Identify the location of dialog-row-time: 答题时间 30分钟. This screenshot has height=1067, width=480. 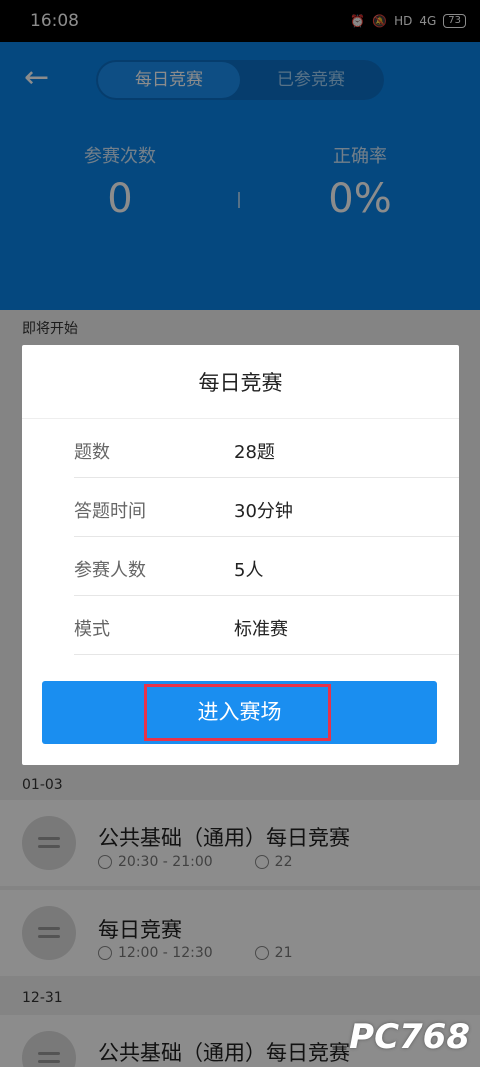
(266, 507).